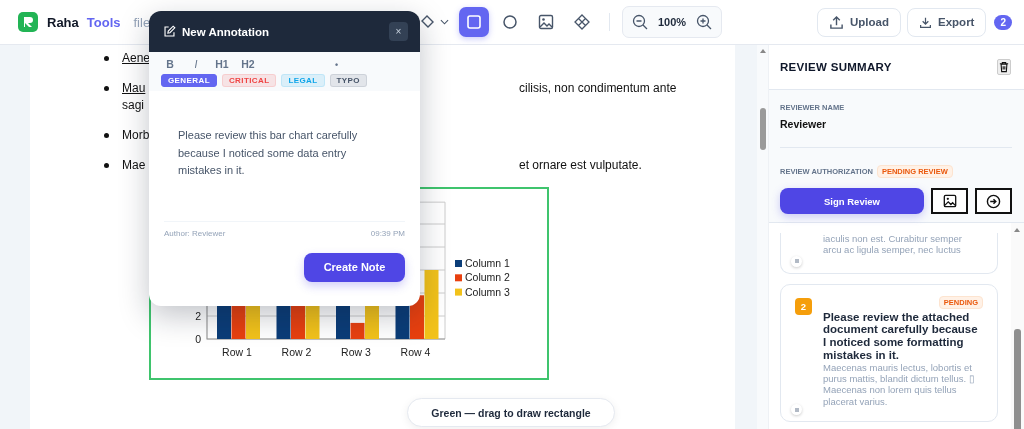 Image resolution: width=1024 pixels, height=429 pixels. What do you see at coordinates (598, 88) in the screenshot?
I see `paragraph-text: cilisis, non condimentum ante` at bounding box center [598, 88].